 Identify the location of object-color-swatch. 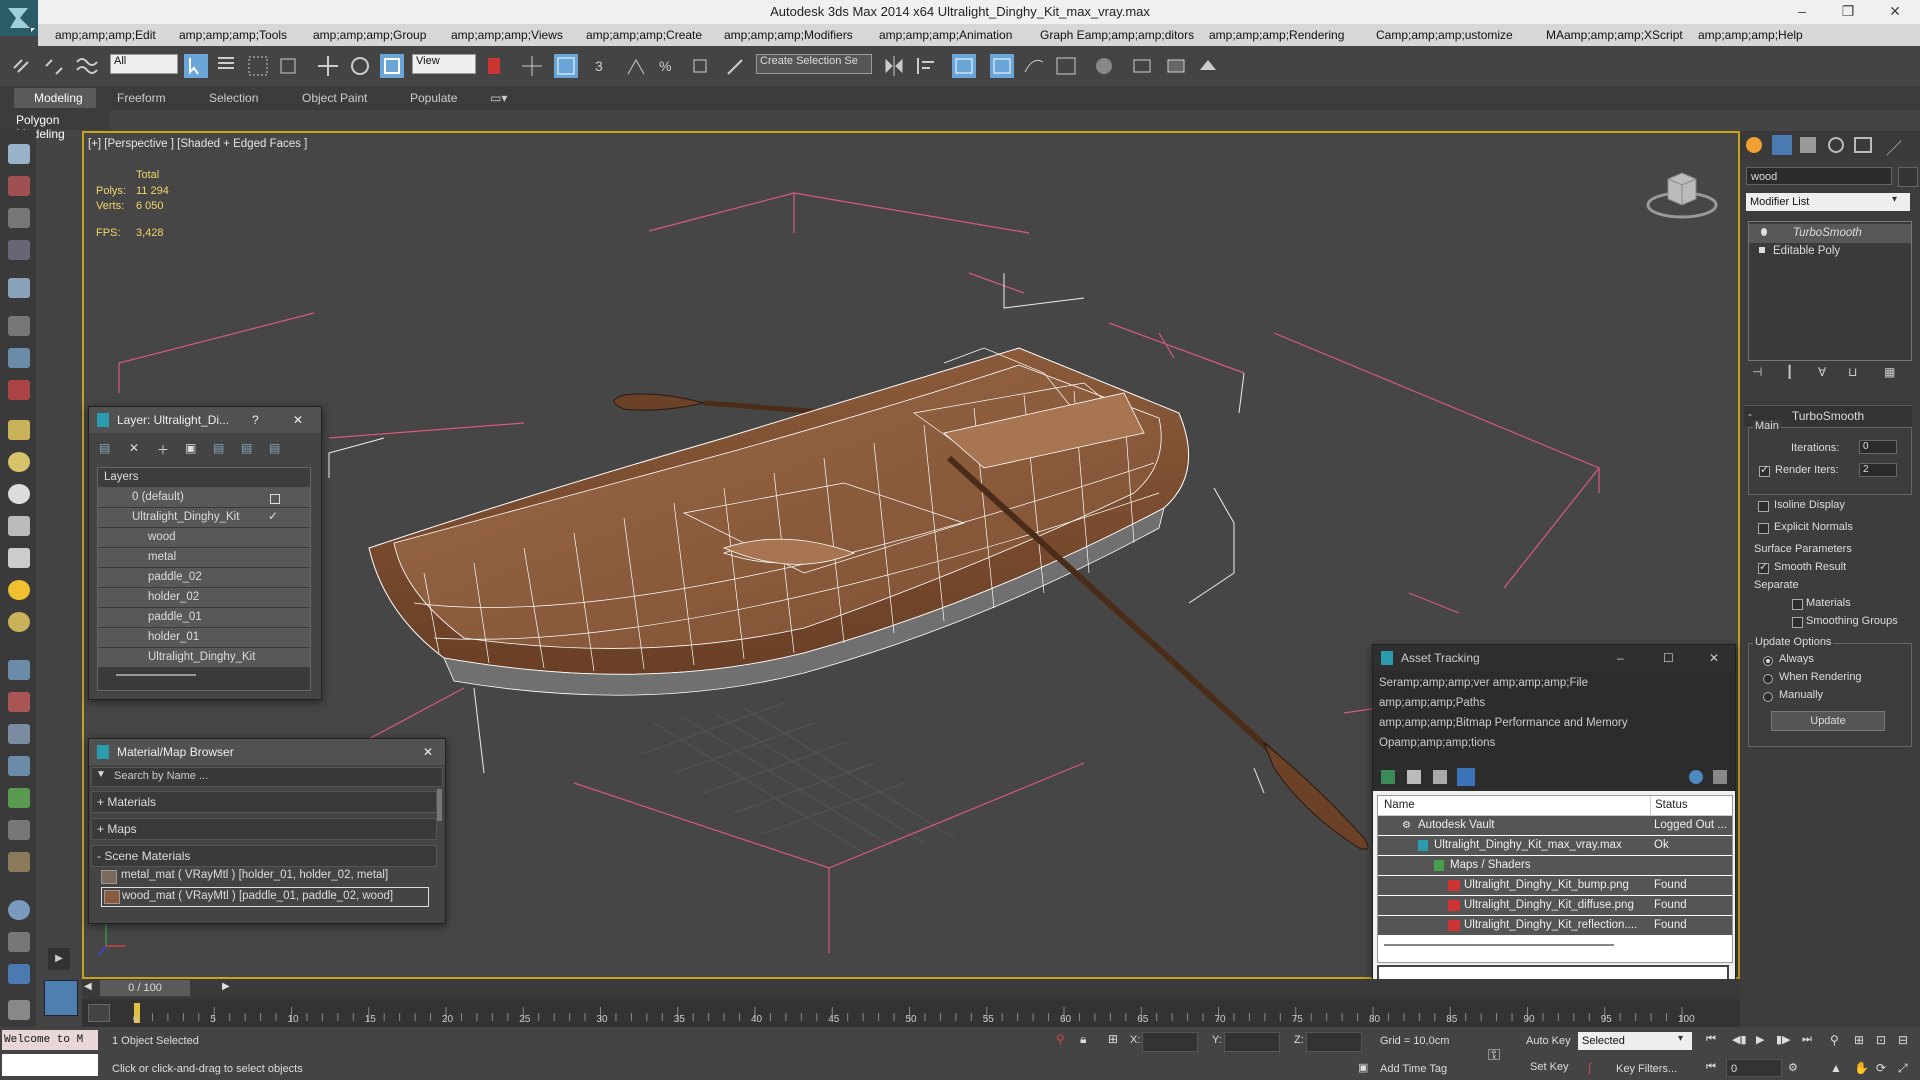
(1908, 177).